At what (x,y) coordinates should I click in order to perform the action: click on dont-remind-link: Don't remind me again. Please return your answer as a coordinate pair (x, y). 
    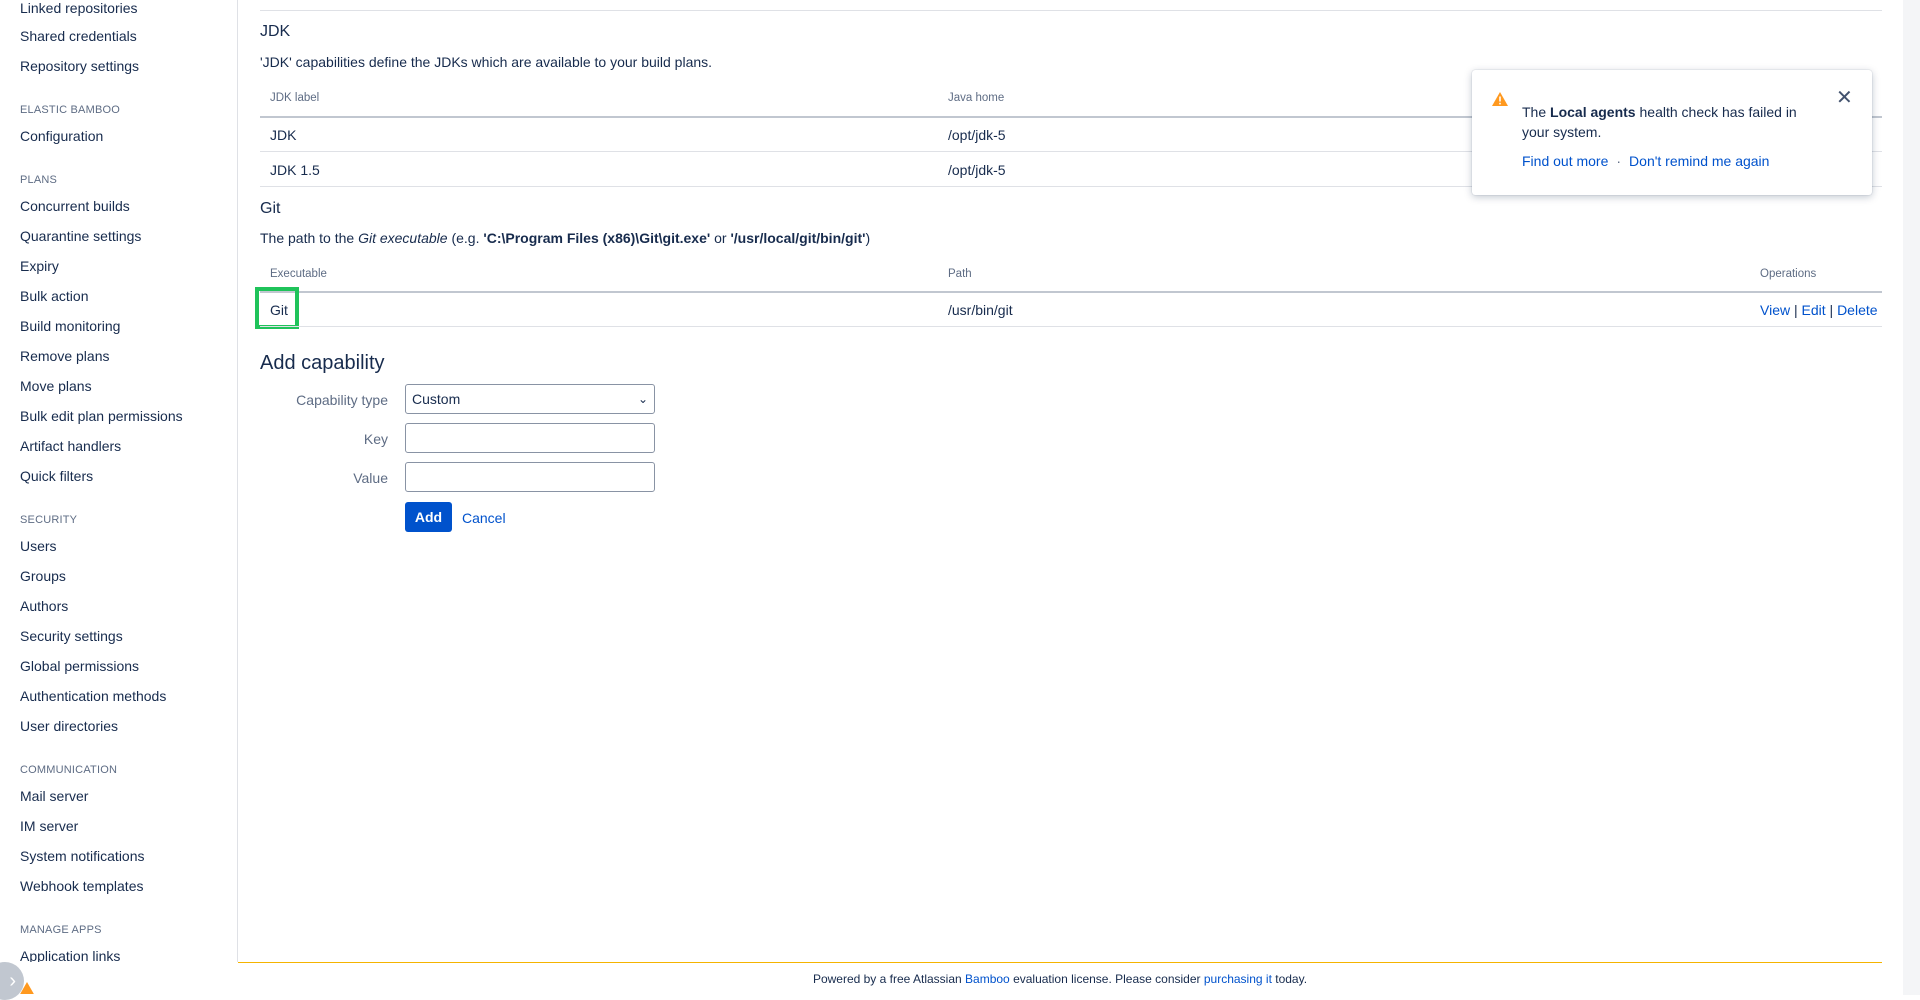
    Looking at the image, I should click on (1699, 161).